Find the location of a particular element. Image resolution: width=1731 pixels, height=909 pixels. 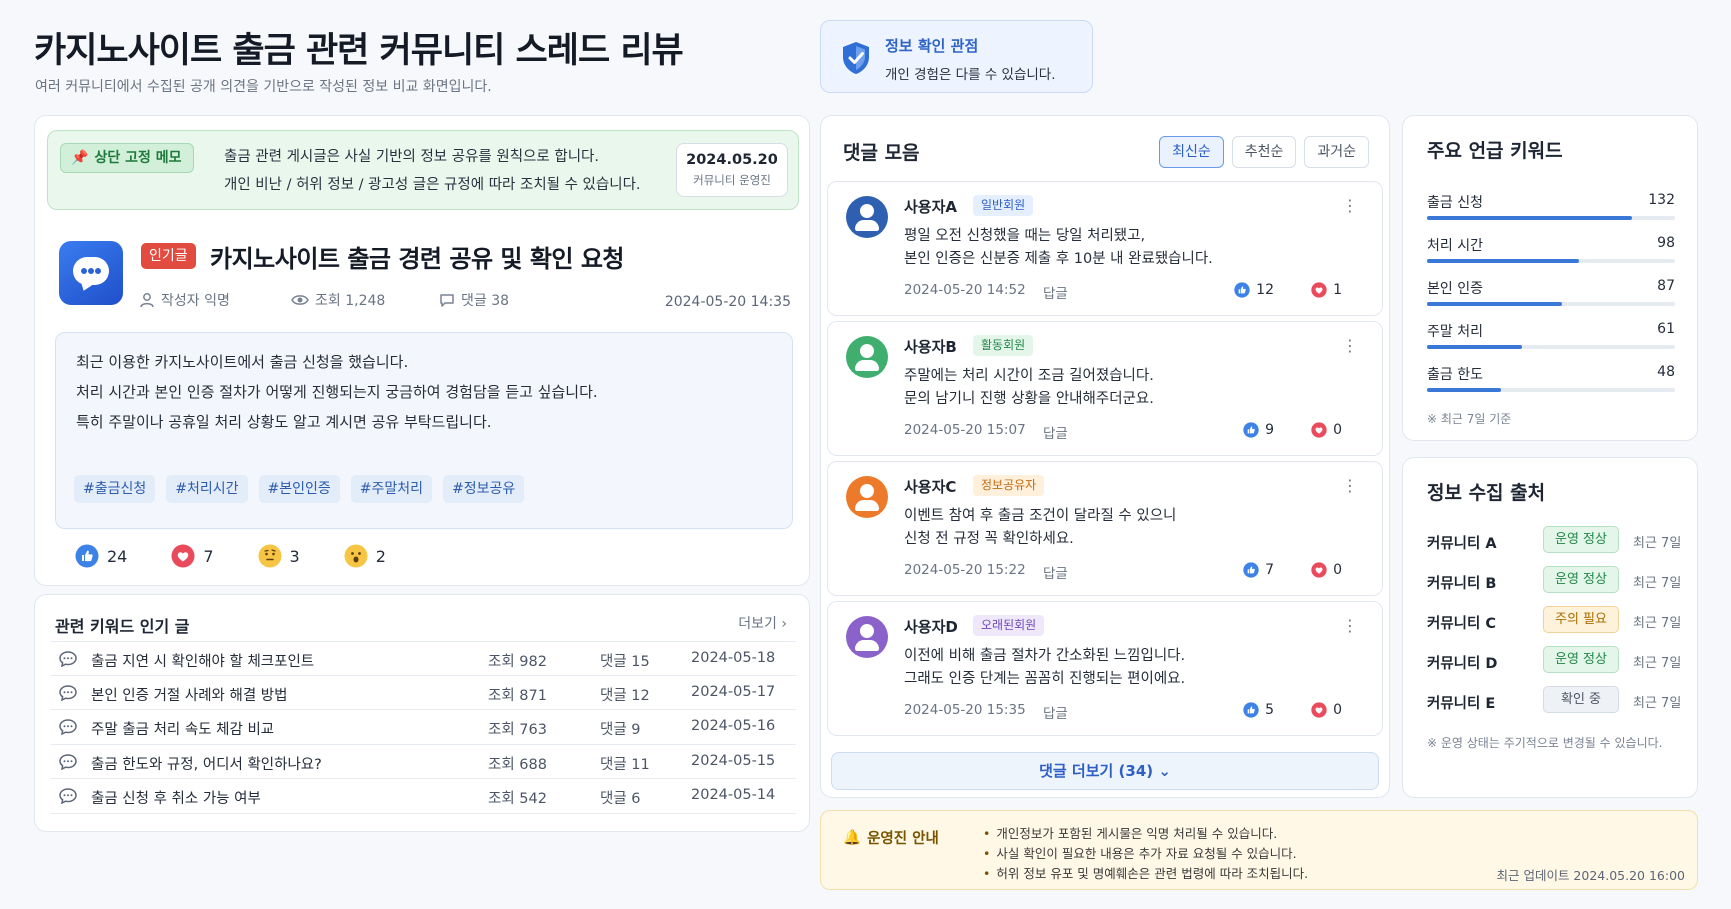

related-post-views: 조회 871 is located at coordinates (517, 695).